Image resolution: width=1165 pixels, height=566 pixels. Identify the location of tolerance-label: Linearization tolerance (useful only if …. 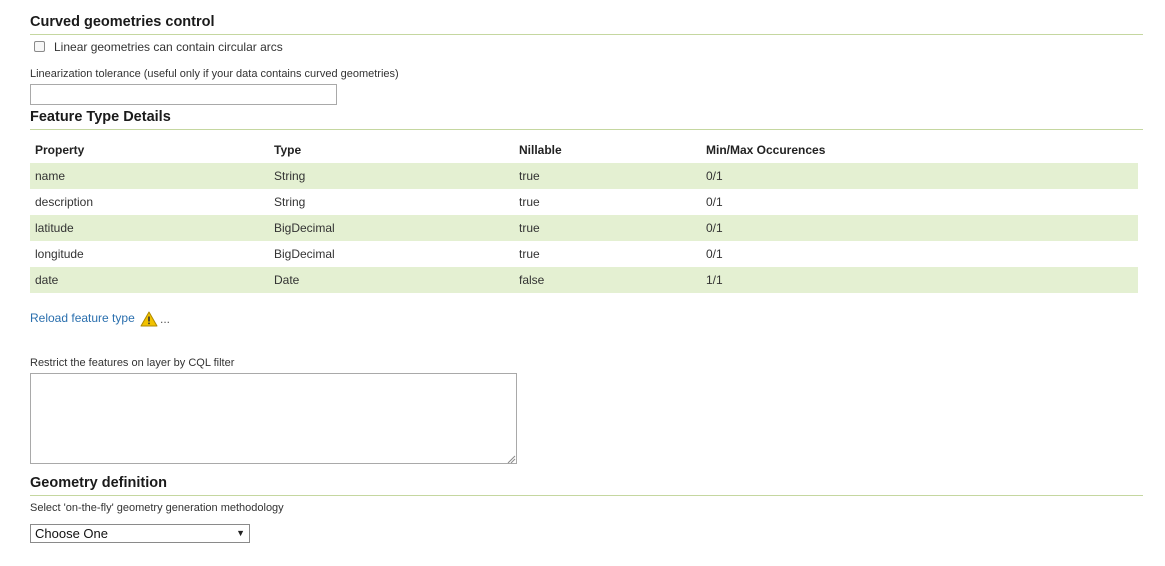
(214, 74).